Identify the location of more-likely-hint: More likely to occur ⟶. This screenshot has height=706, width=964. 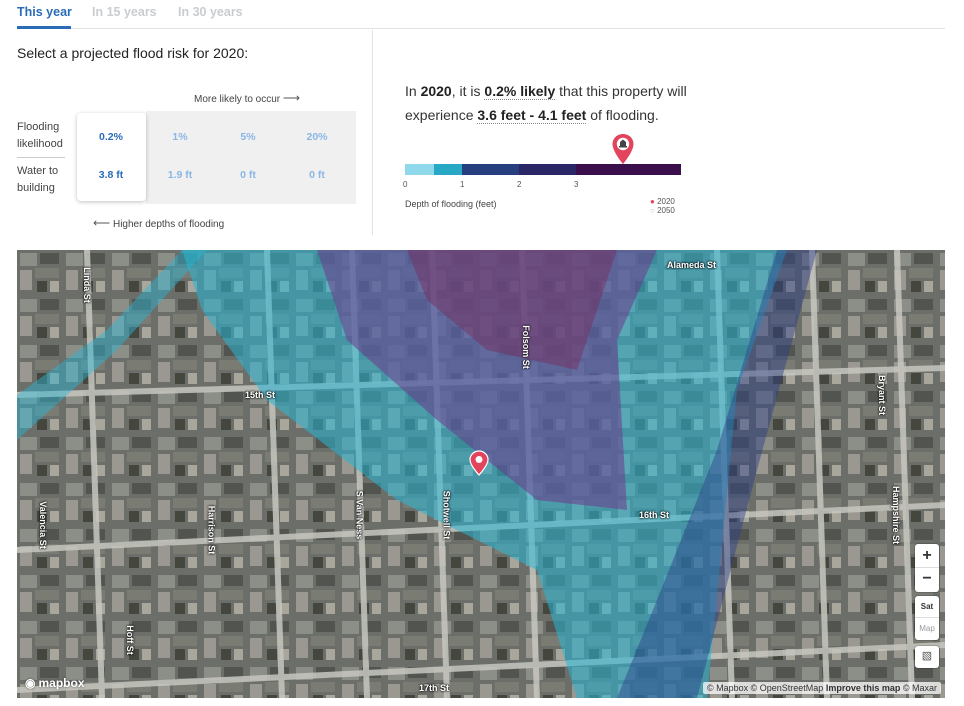
(247, 98).